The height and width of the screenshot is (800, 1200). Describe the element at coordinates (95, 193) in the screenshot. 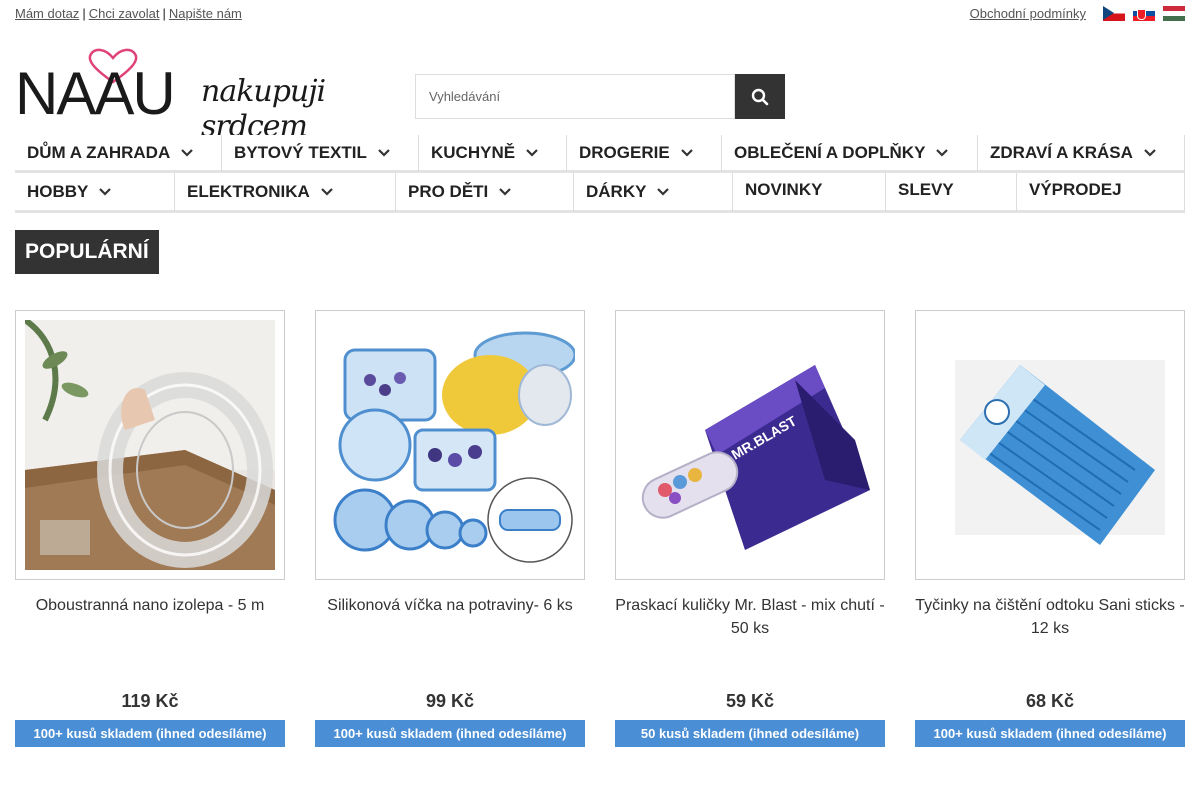

I see `nav-item-hobby: HOBBY` at that location.